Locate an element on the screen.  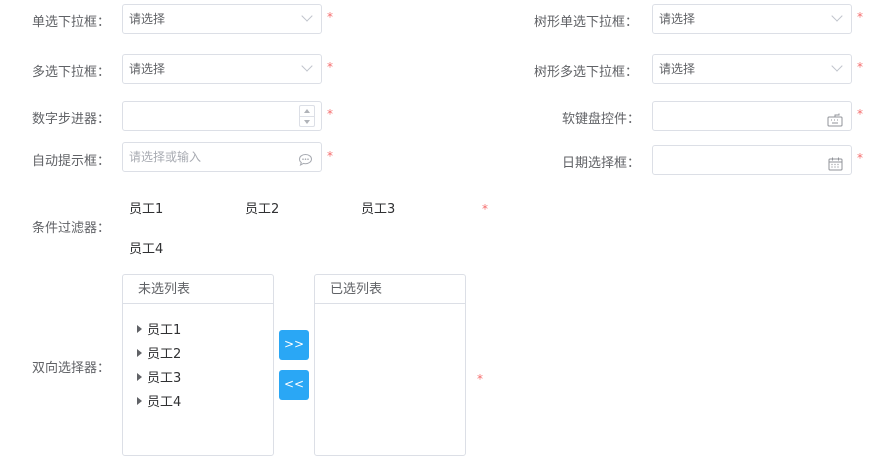
comment-icon is located at coordinates (305, 163).